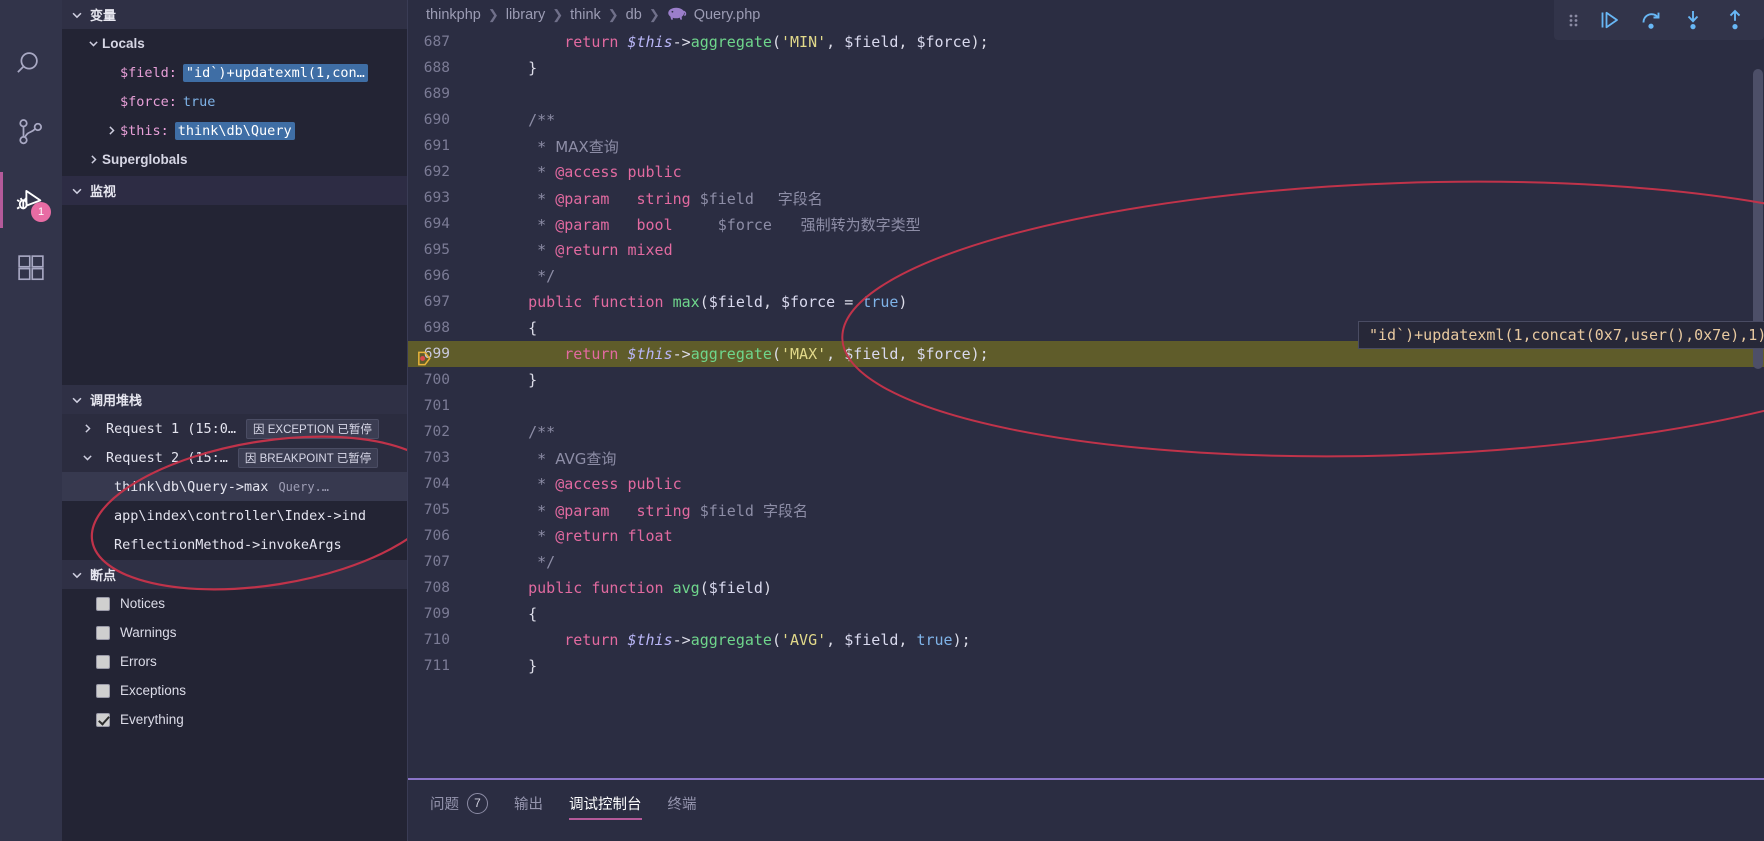 The width and height of the screenshot is (1764, 841). I want to click on code-line-704: 704 * @access public, so click(1086, 484).